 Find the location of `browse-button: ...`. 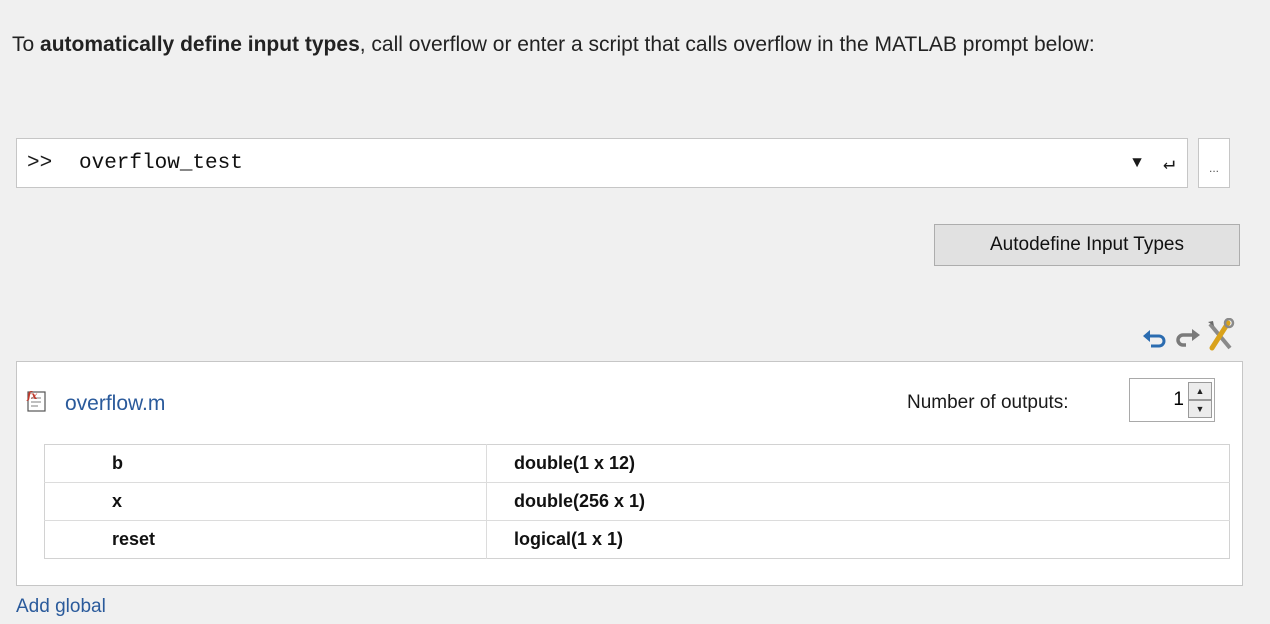

browse-button: ... is located at coordinates (1214, 163).